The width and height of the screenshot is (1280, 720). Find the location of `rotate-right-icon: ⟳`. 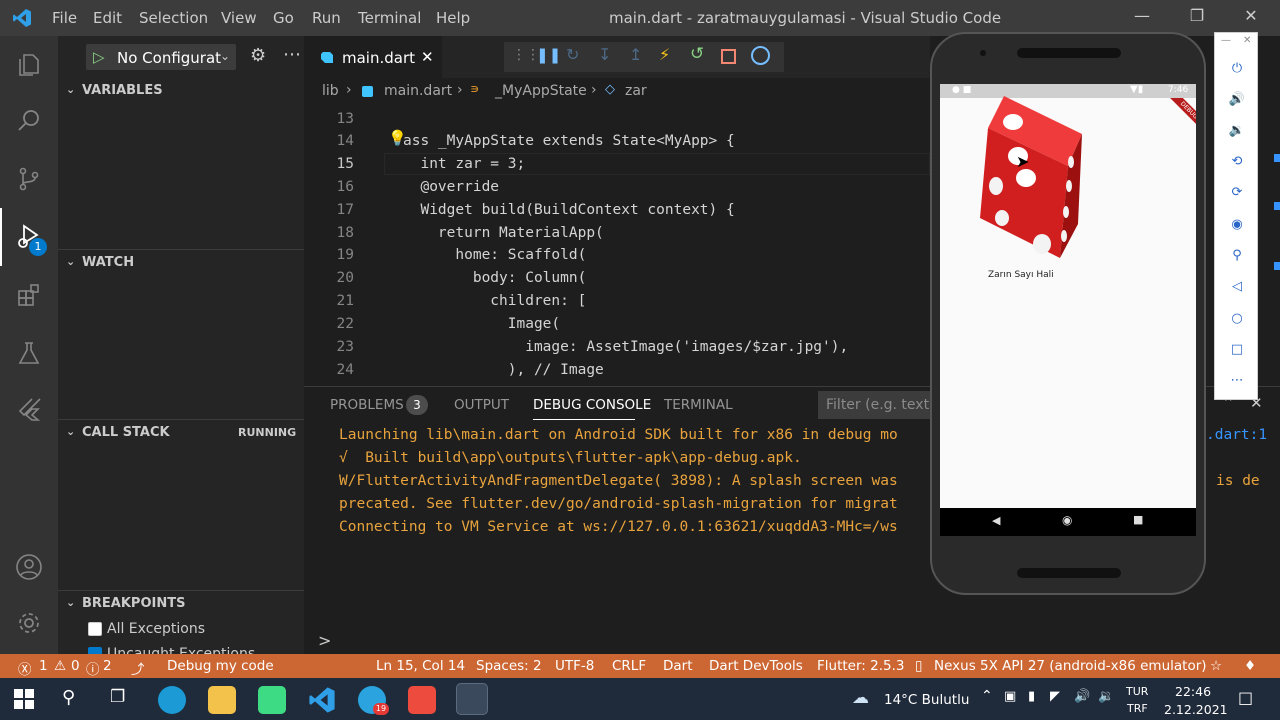

rotate-right-icon: ⟳ is located at coordinates (1237, 194).